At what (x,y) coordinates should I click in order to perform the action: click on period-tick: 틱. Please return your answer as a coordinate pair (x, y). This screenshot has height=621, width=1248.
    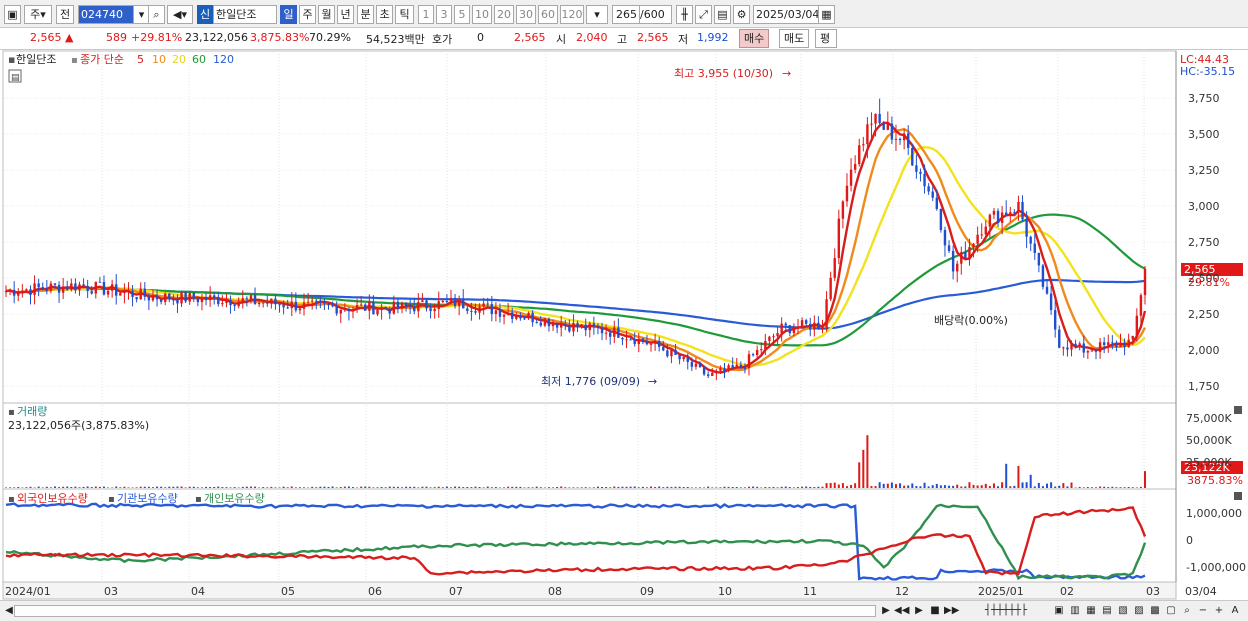
    Looking at the image, I should click on (404, 14).